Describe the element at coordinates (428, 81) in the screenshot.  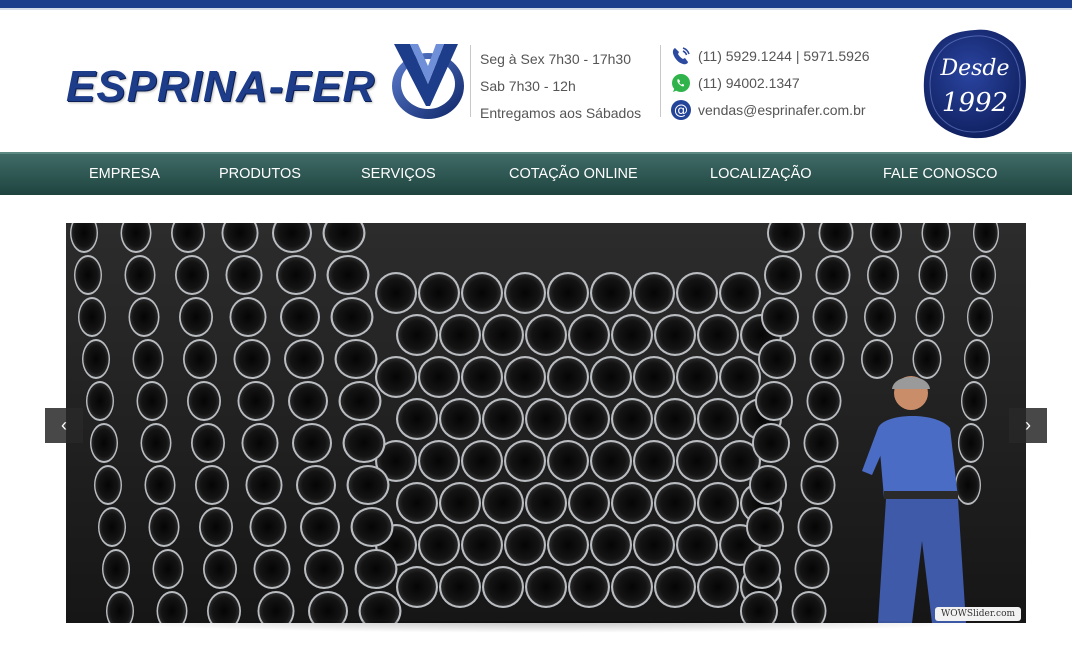
I see `logo-emblem-icon` at that location.